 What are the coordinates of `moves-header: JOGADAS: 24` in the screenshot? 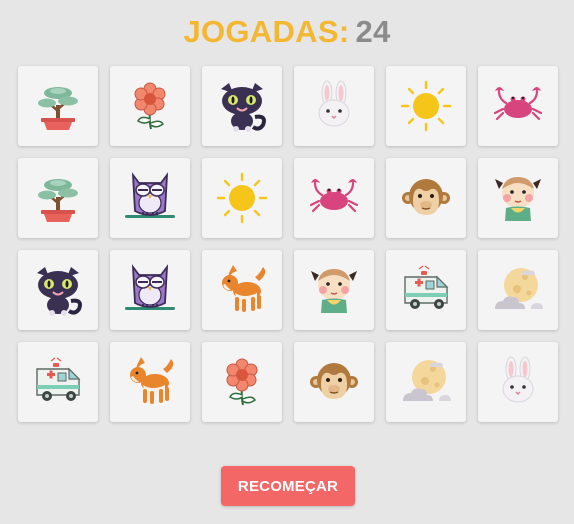 It's located at (287, 32).